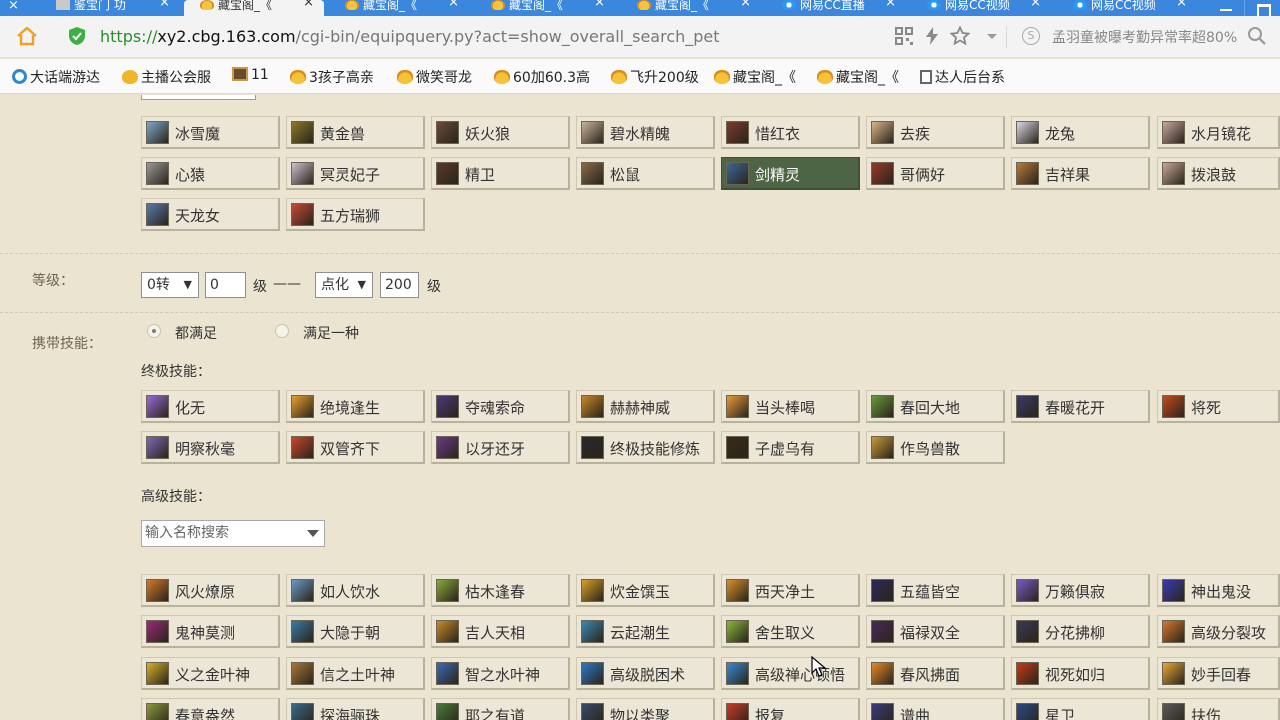 The image size is (1280, 720). Describe the element at coordinates (1218, 132) in the screenshot. I see `pet-type-chip: 水月镜花` at that location.